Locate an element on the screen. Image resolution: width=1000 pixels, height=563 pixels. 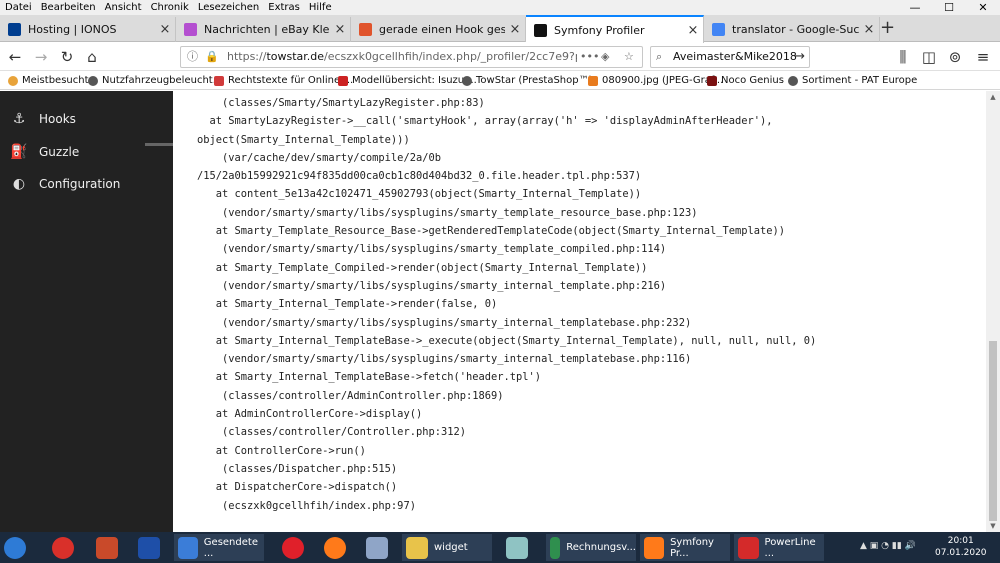
menu-item-datei: Datei is located at coordinates (18, 7).